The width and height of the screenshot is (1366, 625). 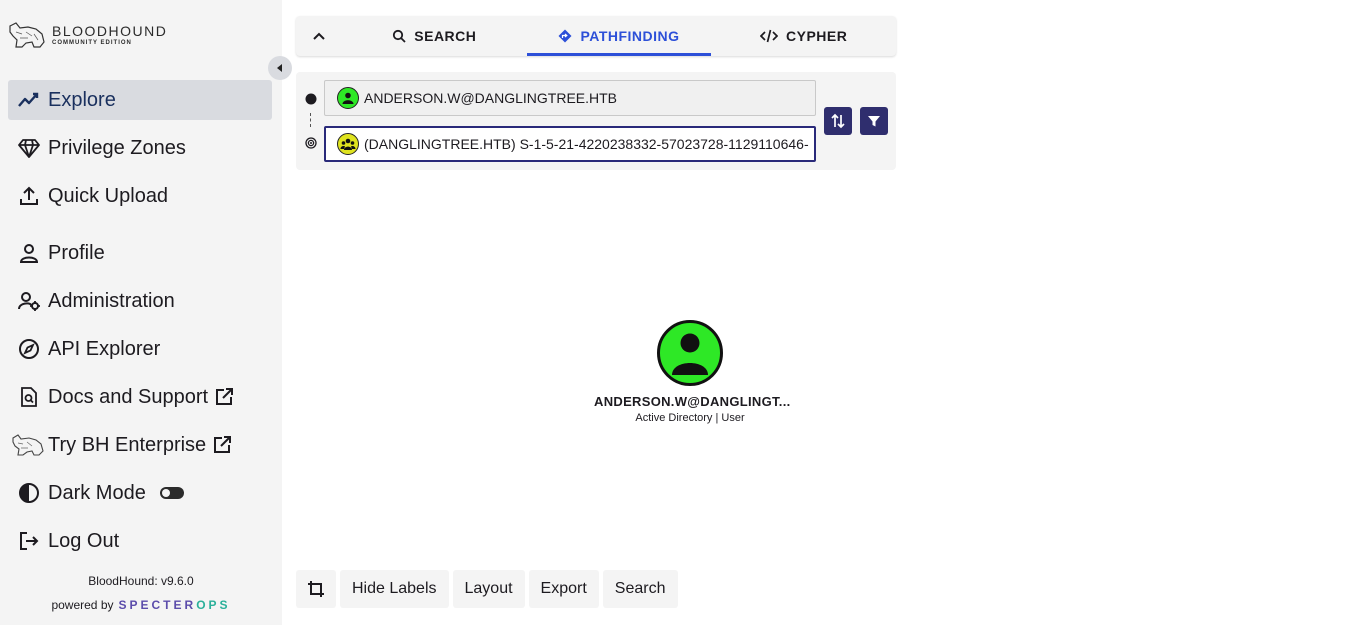 I want to click on half-circle-icon, so click(x=29, y=493).